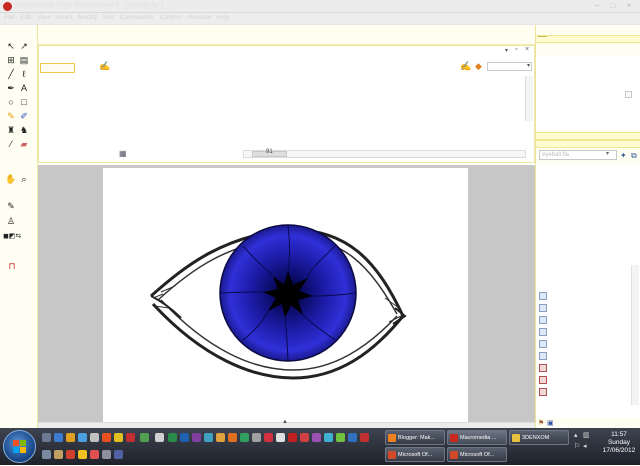 Image resolution: width=640 pixels, height=466 pixels. Describe the element at coordinates (199, 17) in the screenshot. I see `menu-window: Window` at that location.